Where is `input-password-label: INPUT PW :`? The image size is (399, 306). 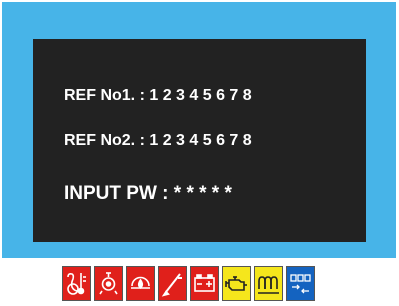 input-password-label: INPUT PW : is located at coordinates (116, 193).